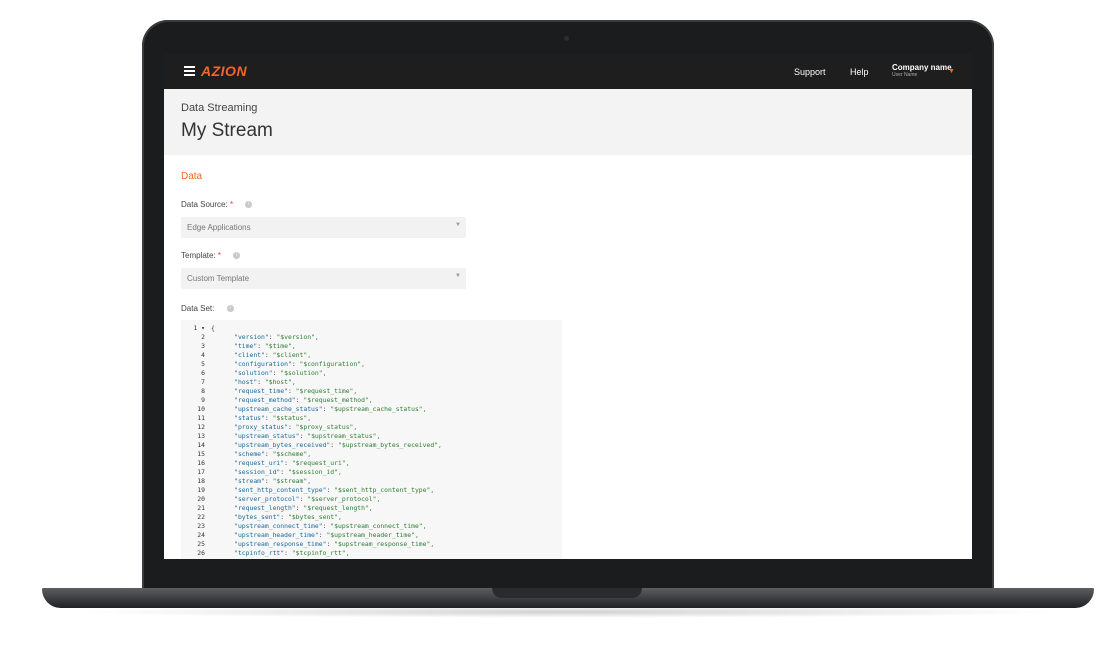 The height and width of the screenshot is (649, 1114). Describe the element at coordinates (193, 558) in the screenshot. I see `line-number: 27` at that location.